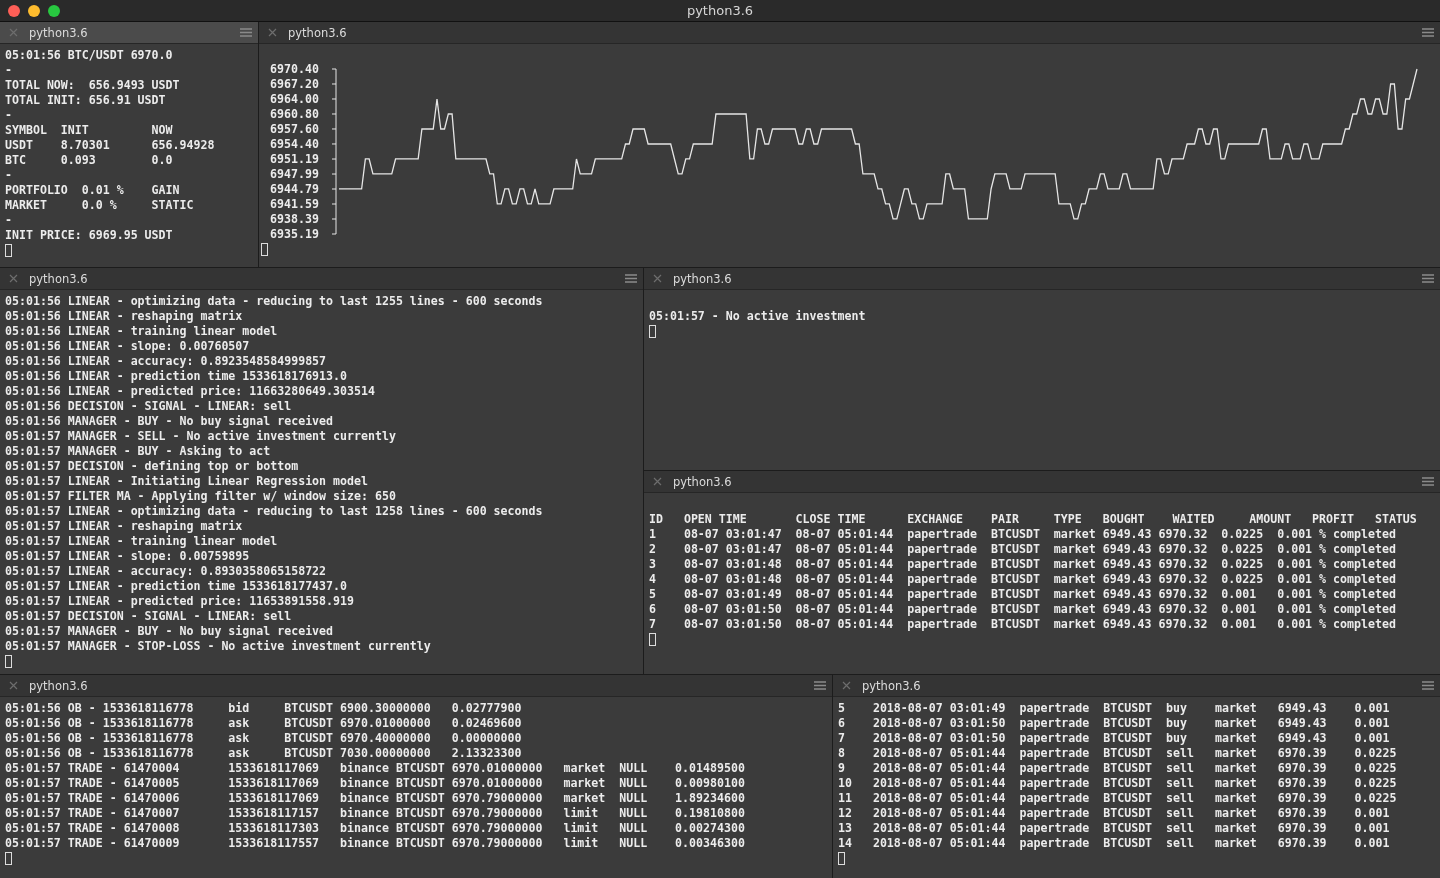 The image size is (1440, 878). What do you see at coordinates (294, 219) in the screenshot?
I see `axis-label: 6938.39` at bounding box center [294, 219].